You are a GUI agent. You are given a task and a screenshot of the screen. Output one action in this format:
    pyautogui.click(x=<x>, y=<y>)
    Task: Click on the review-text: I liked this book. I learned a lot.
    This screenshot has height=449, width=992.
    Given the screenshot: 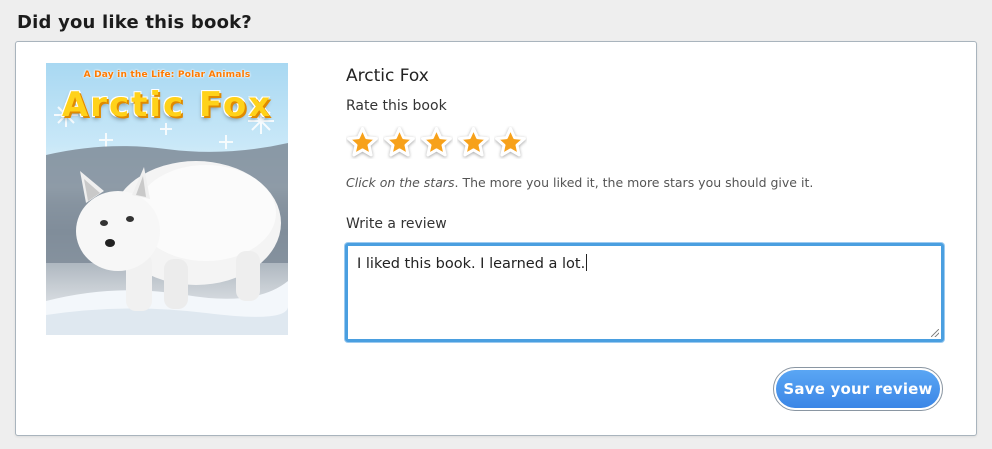 What is the action you would take?
    pyautogui.click(x=471, y=264)
    